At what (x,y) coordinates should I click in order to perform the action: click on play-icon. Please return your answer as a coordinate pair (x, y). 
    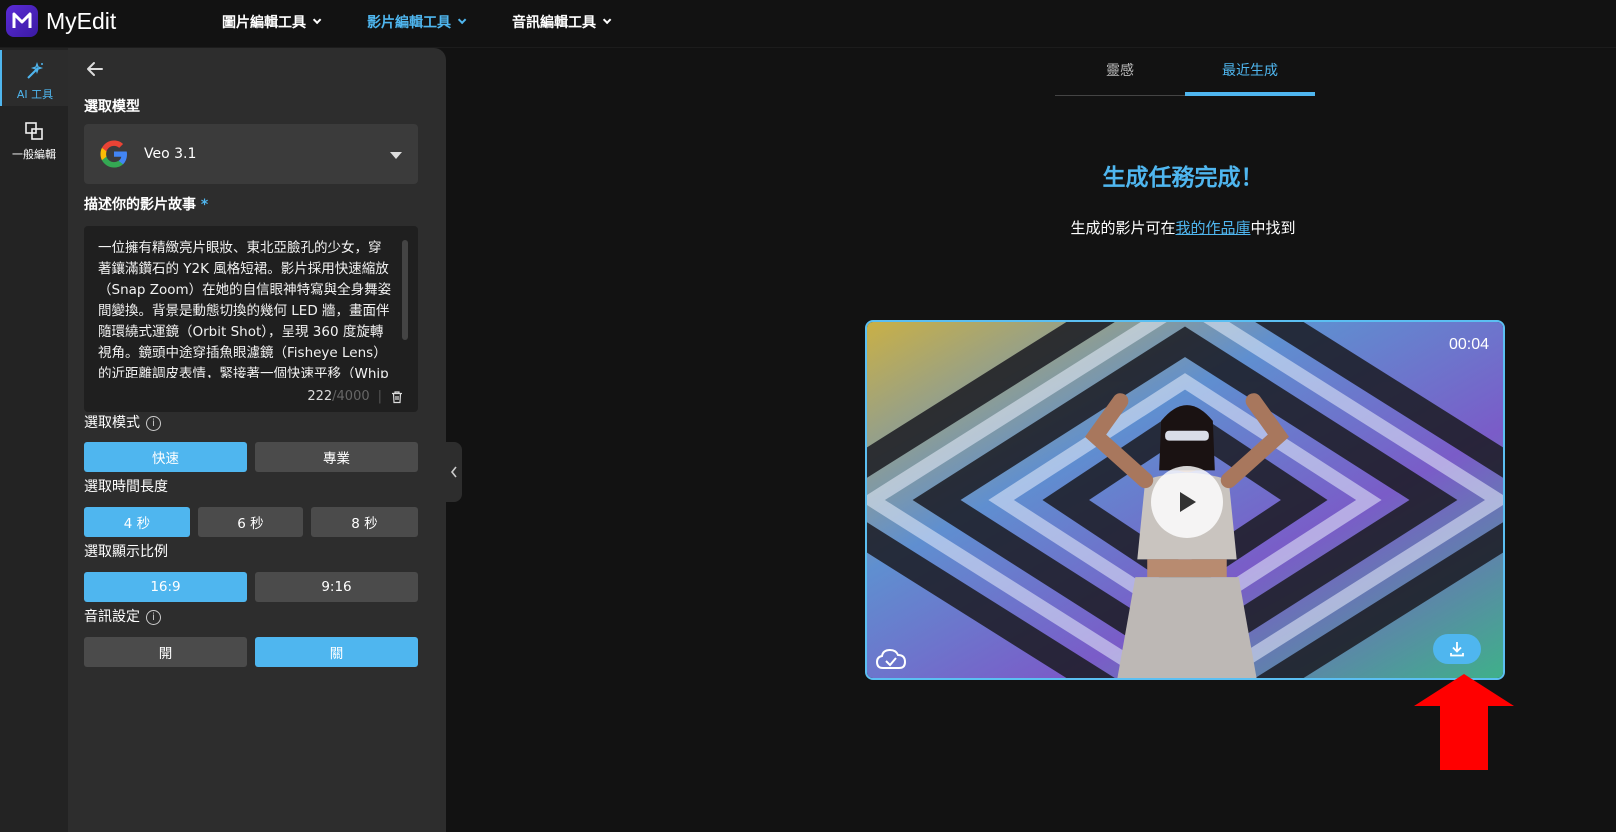
    Looking at the image, I should click on (1188, 502).